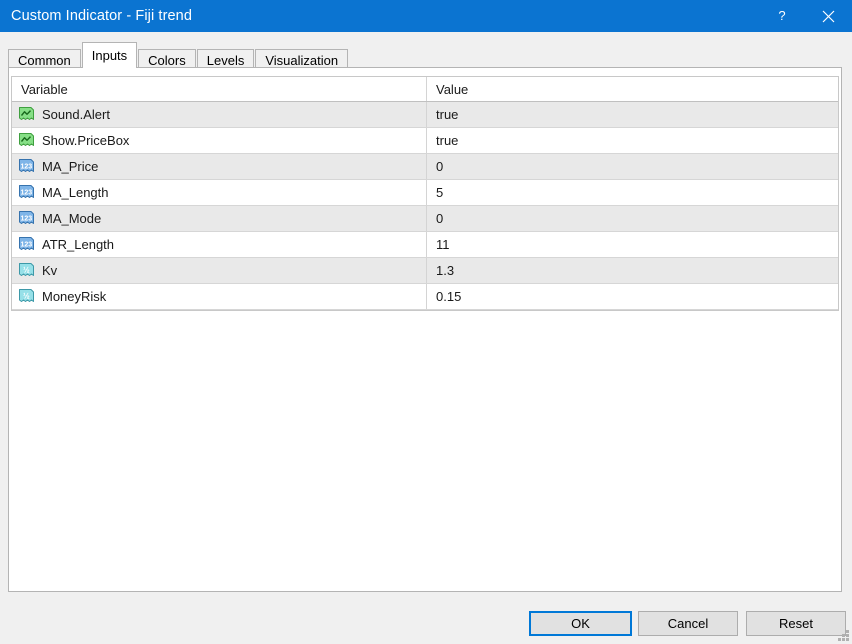 Image resolution: width=852 pixels, height=644 pixels. What do you see at coordinates (632, 296) in the screenshot?
I see `value-cell: 0.15` at bounding box center [632, 296].